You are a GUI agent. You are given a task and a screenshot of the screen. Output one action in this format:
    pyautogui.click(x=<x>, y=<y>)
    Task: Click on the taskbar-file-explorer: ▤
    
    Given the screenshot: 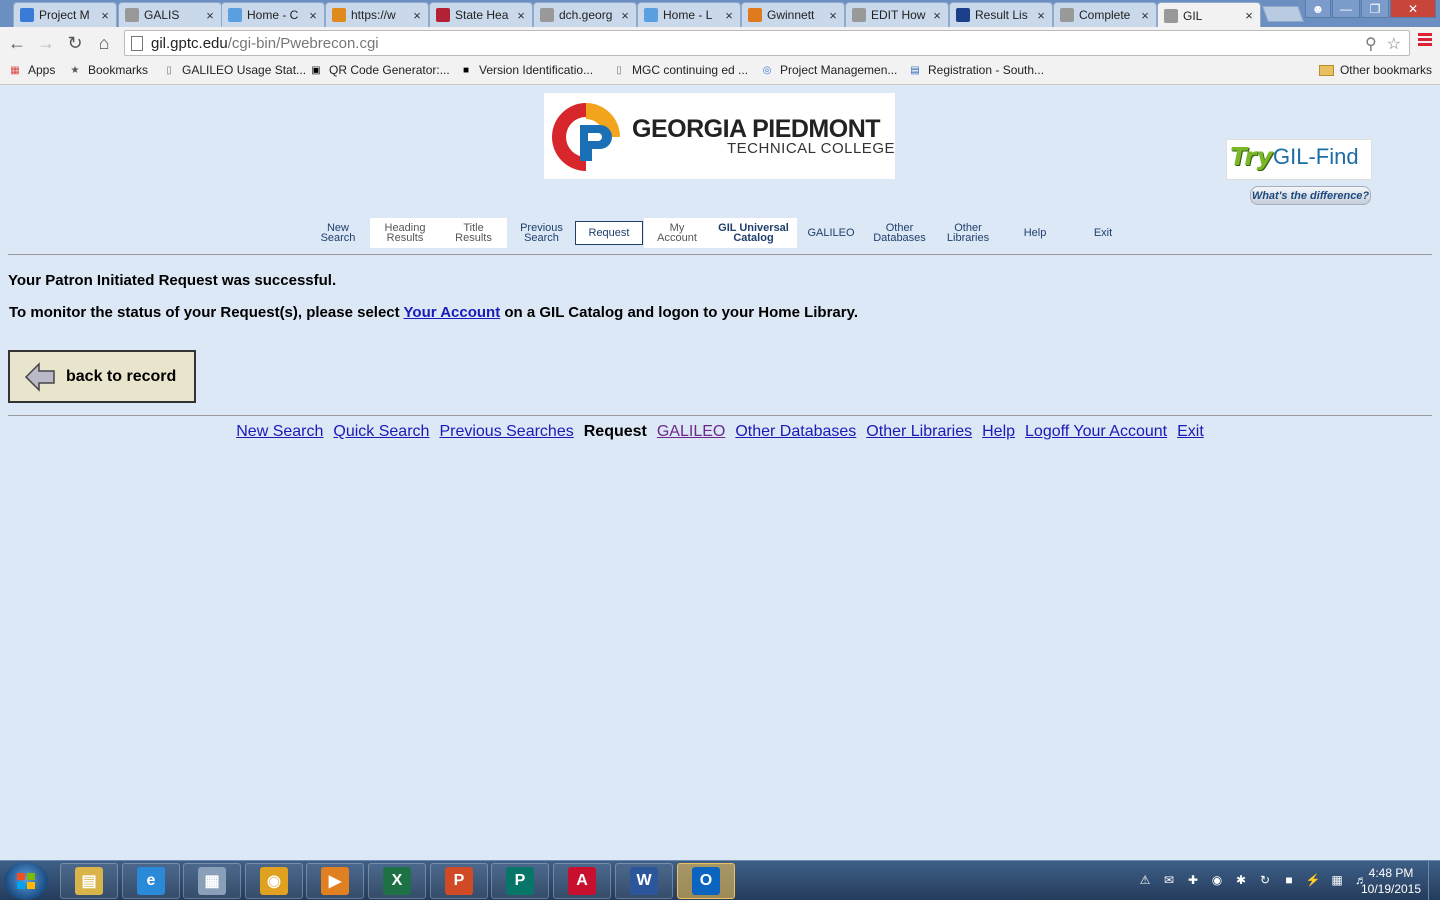 What is the action you would take?
    pyautogui.click(x=89, y=881)
    